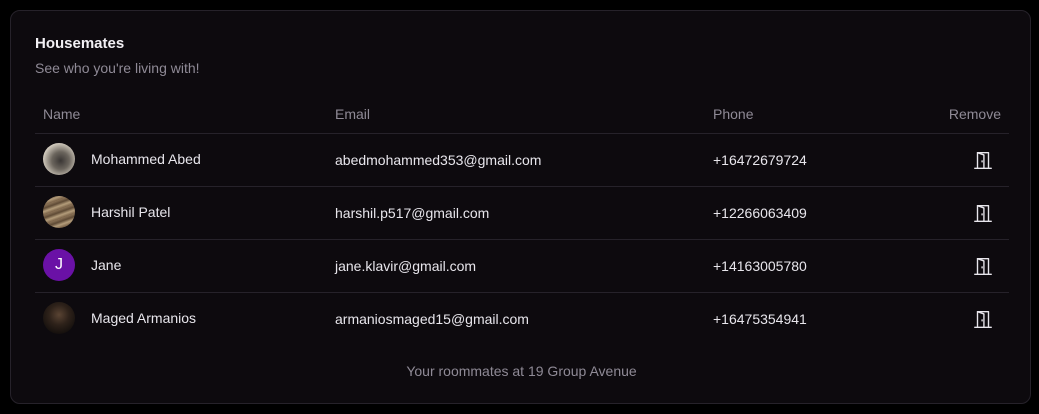  Describe the element at coordinates (521, 371) in the screenshot. I see `table-caption: Your roommates at 19 Group Avenue` at that location.